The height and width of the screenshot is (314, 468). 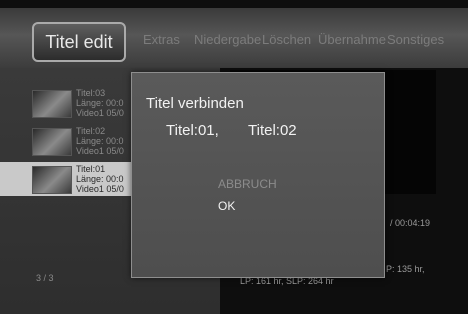 I want to click on list-item-title: Titel:01, so click(x=91, y=169).